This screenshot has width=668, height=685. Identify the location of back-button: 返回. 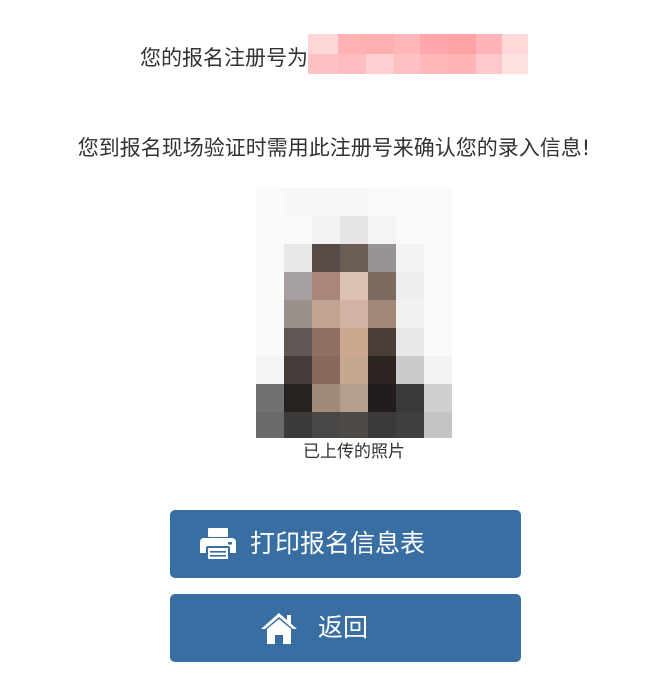
(345, 628).